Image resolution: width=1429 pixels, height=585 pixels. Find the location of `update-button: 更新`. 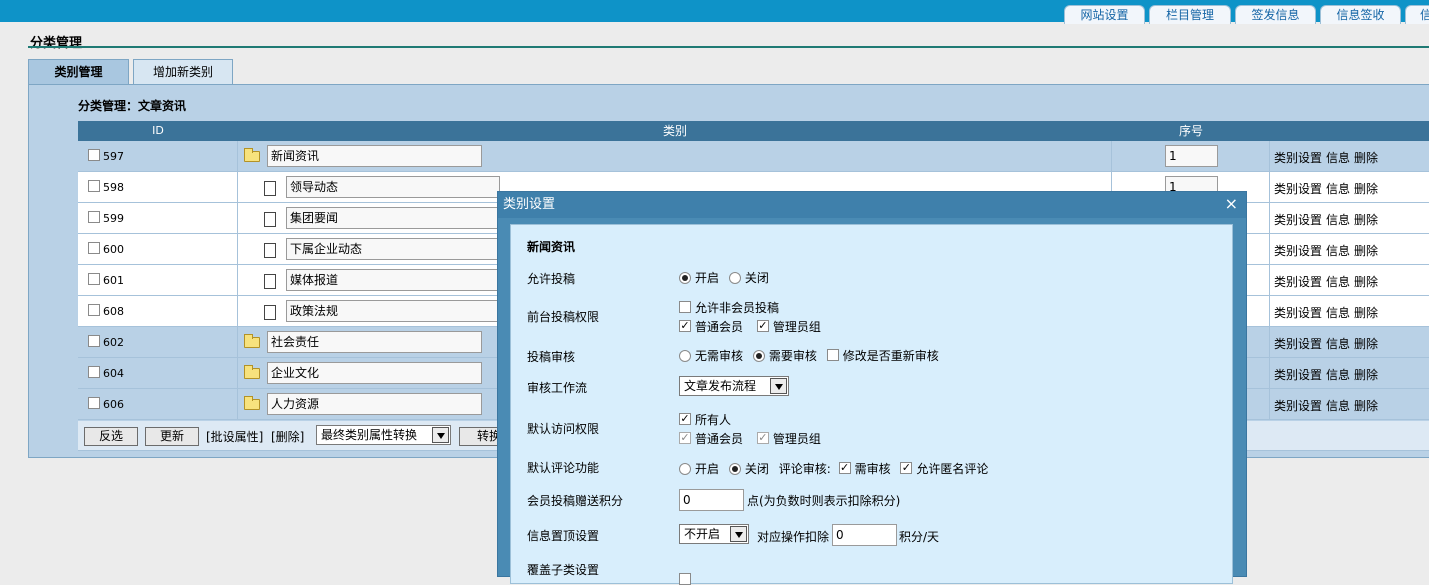

update-button: 更新 is located at coordinates (172, 436).